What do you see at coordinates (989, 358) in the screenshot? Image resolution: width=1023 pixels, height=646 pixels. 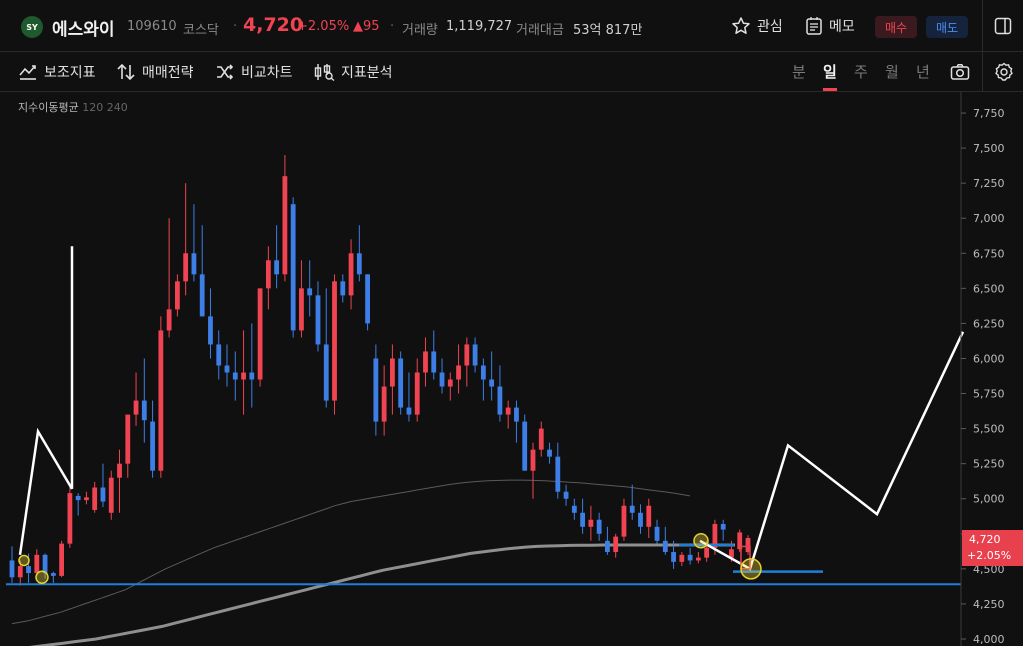 I see `price-tick-label: 6,000` at bounding box center [989, 358].